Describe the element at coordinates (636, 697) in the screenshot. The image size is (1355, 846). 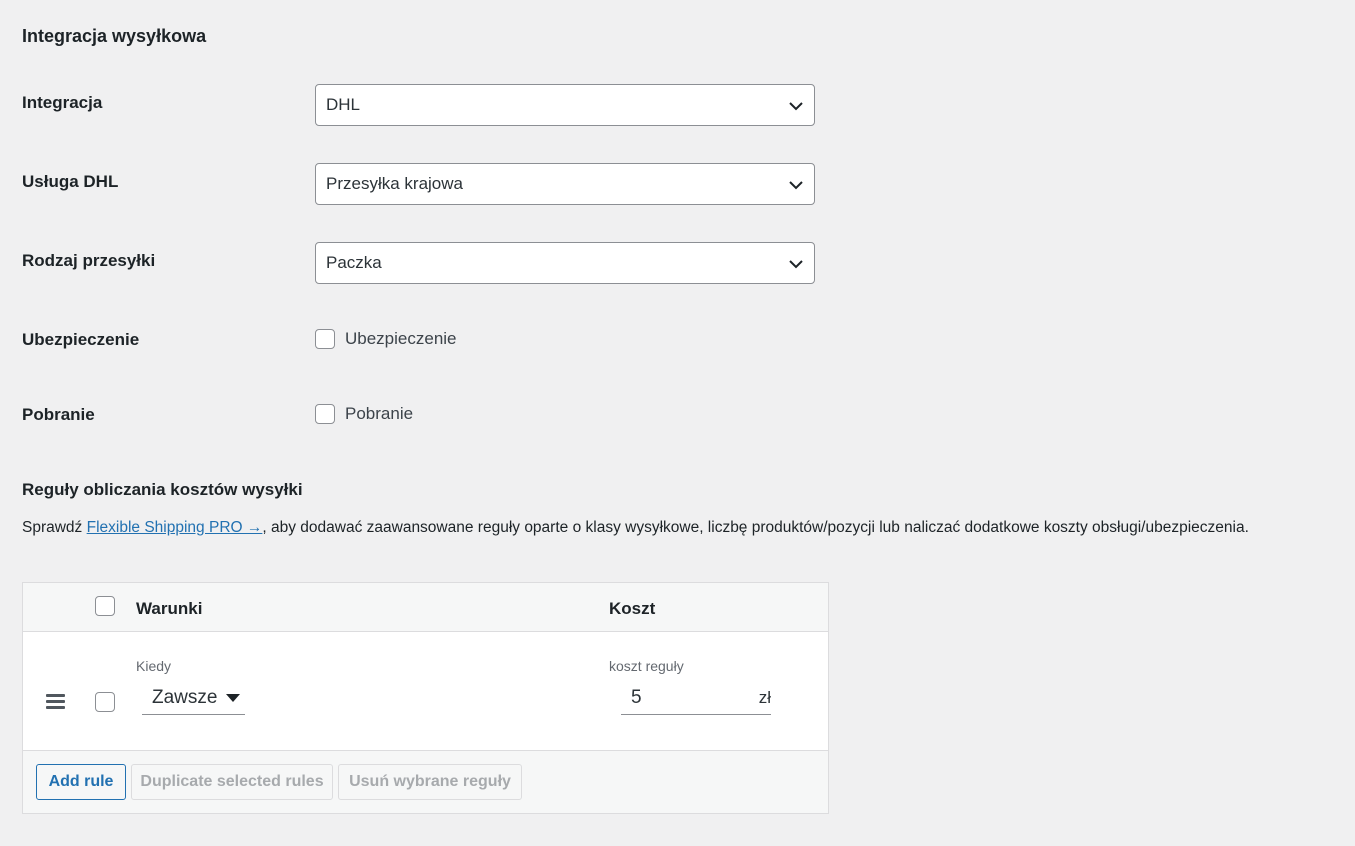
I see `cost-input-value: 5` at that location.